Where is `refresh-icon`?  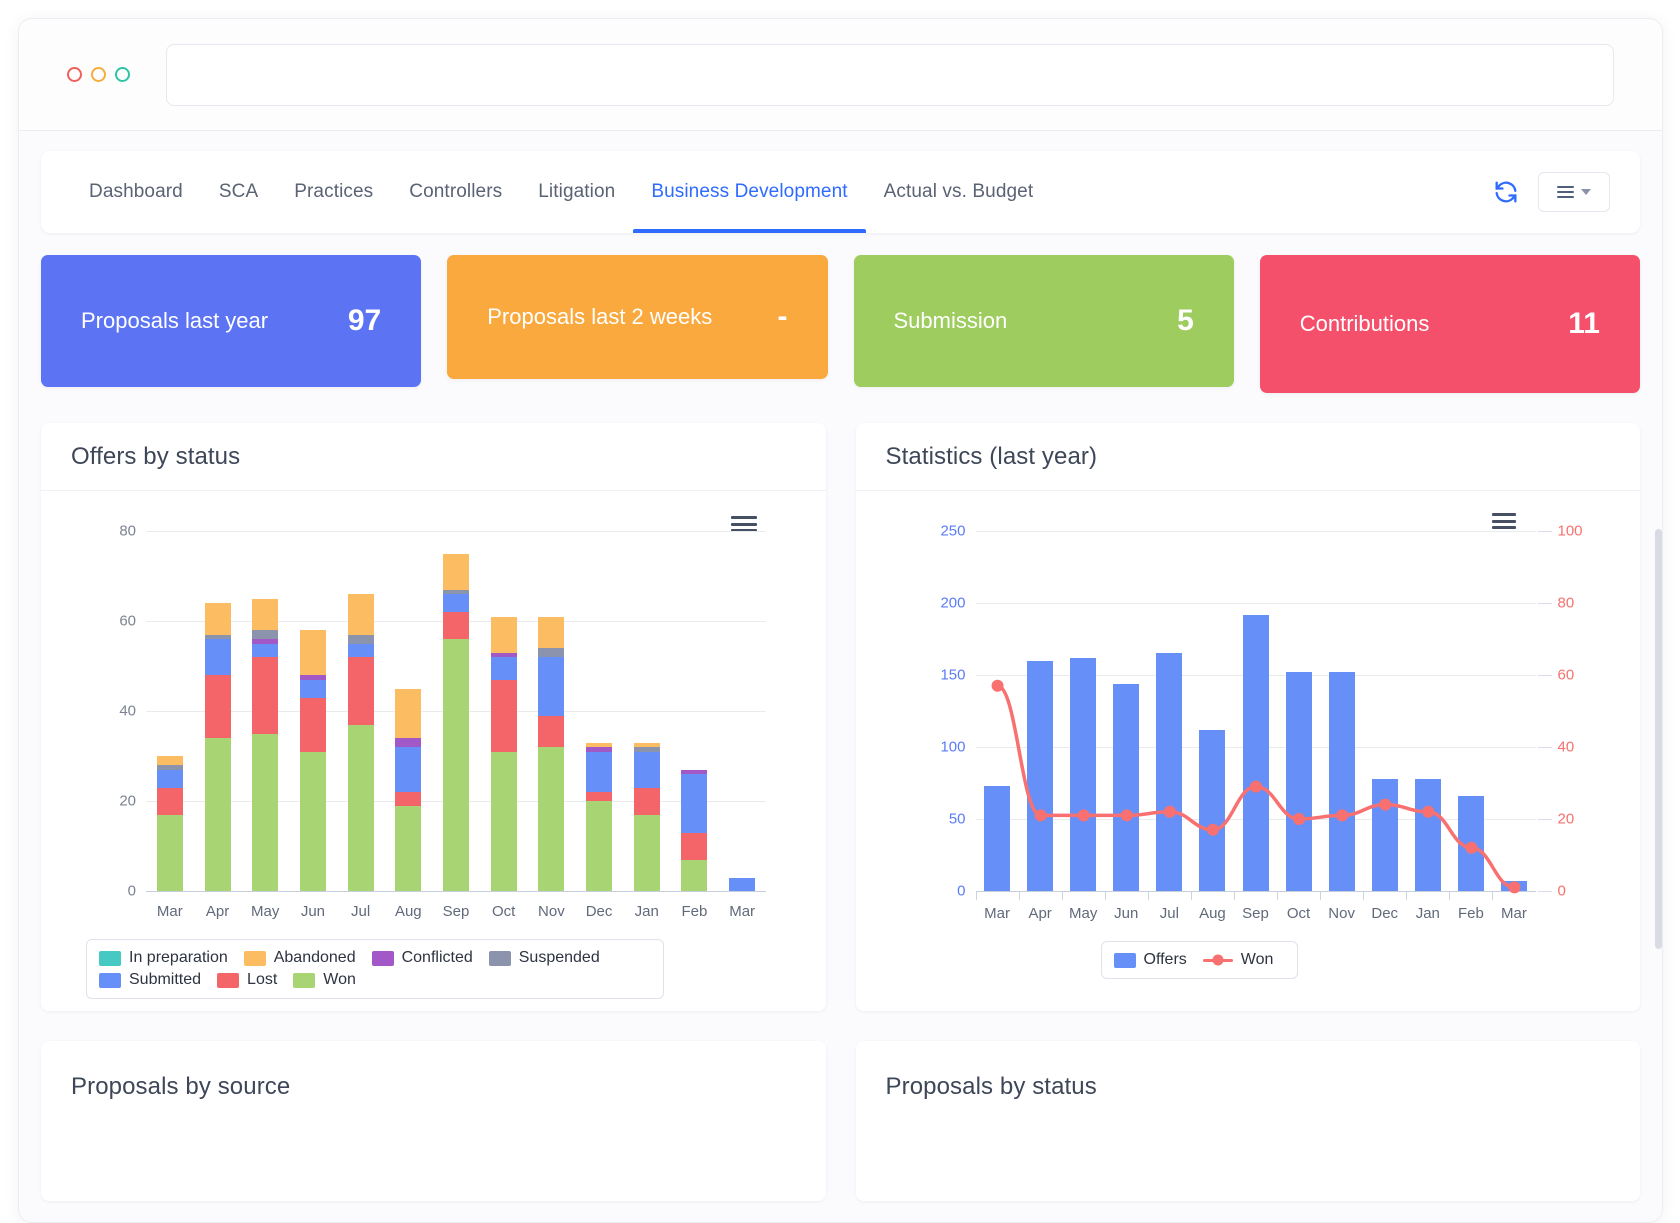
refresh-icon is located at coordinates (1506, 192).